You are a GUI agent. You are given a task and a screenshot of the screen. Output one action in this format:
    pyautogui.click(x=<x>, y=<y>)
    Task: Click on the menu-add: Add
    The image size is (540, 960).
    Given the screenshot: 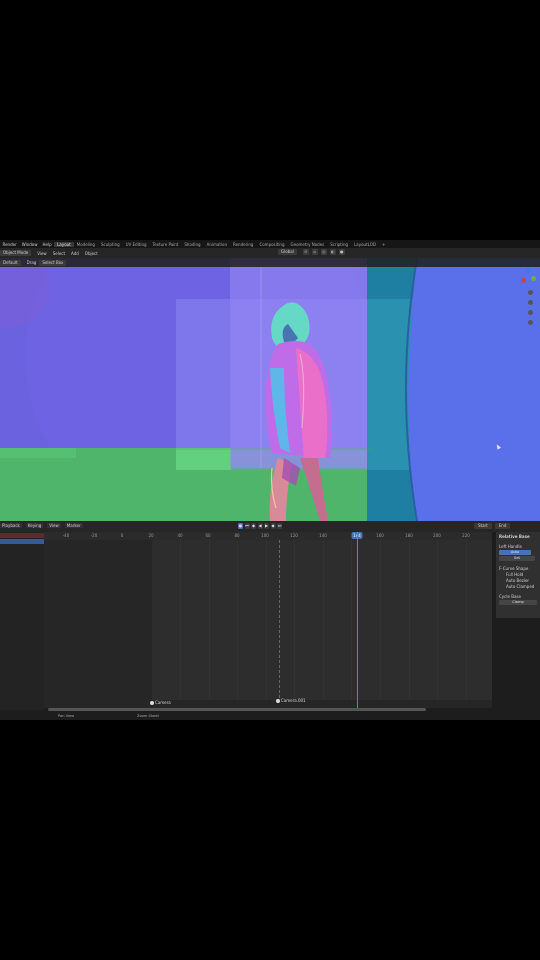 What is the action you would take?
    pyautogui.click(x=75, y=253)
    